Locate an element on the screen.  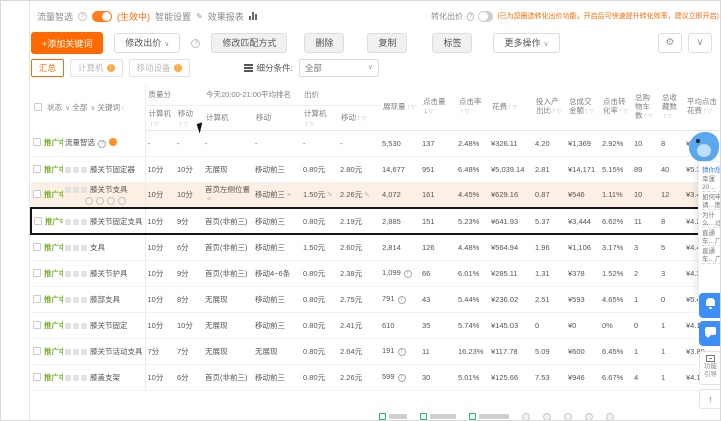
keyword-label: 膝关节固定支具 is located at coordinates (116, 221).